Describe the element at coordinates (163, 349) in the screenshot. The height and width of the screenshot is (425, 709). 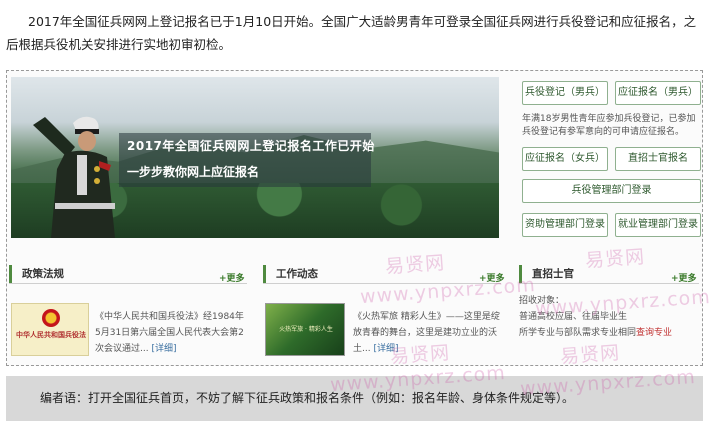
I see `policy-detail-link: [详细]` at that location.